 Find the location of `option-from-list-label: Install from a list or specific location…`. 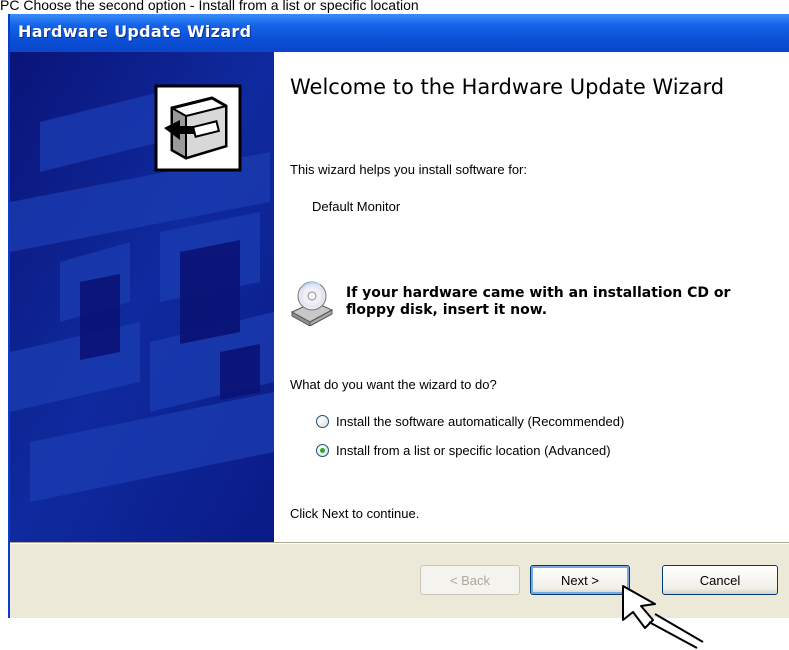

option-from-list-label: Install from a list or specific location… is located at coordinates (473, 450).